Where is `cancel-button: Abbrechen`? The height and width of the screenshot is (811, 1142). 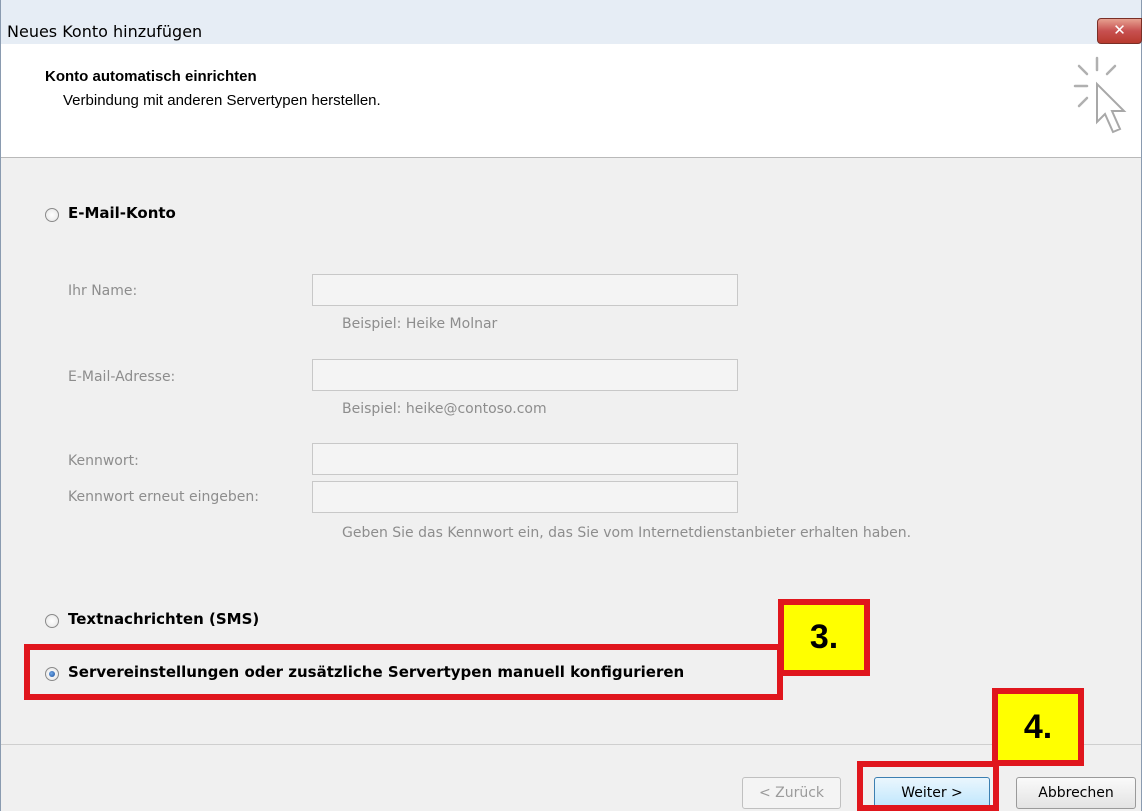
cancel-button: Abbrechen is located at coordinates (1076, 793).